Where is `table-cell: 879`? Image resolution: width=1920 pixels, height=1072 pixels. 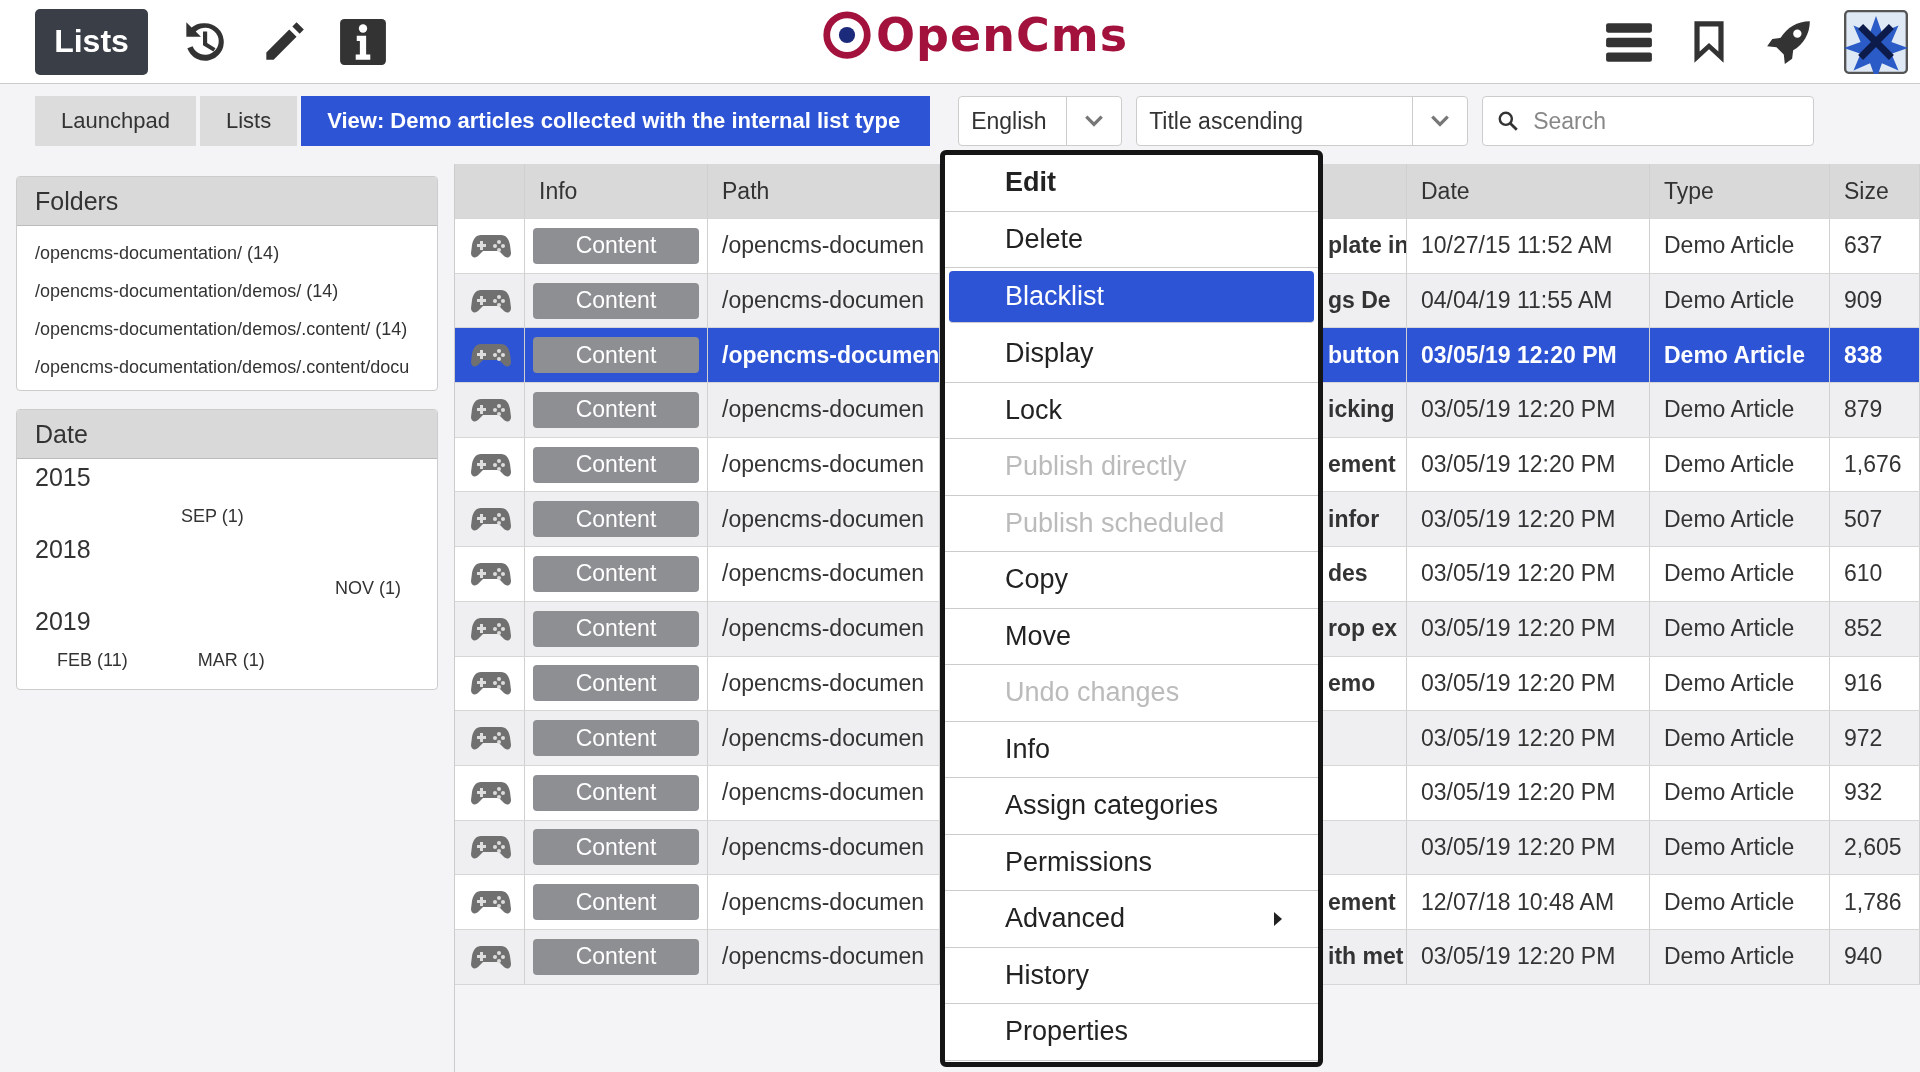
table-cell: 879 is located at coordinates (1875, 410).